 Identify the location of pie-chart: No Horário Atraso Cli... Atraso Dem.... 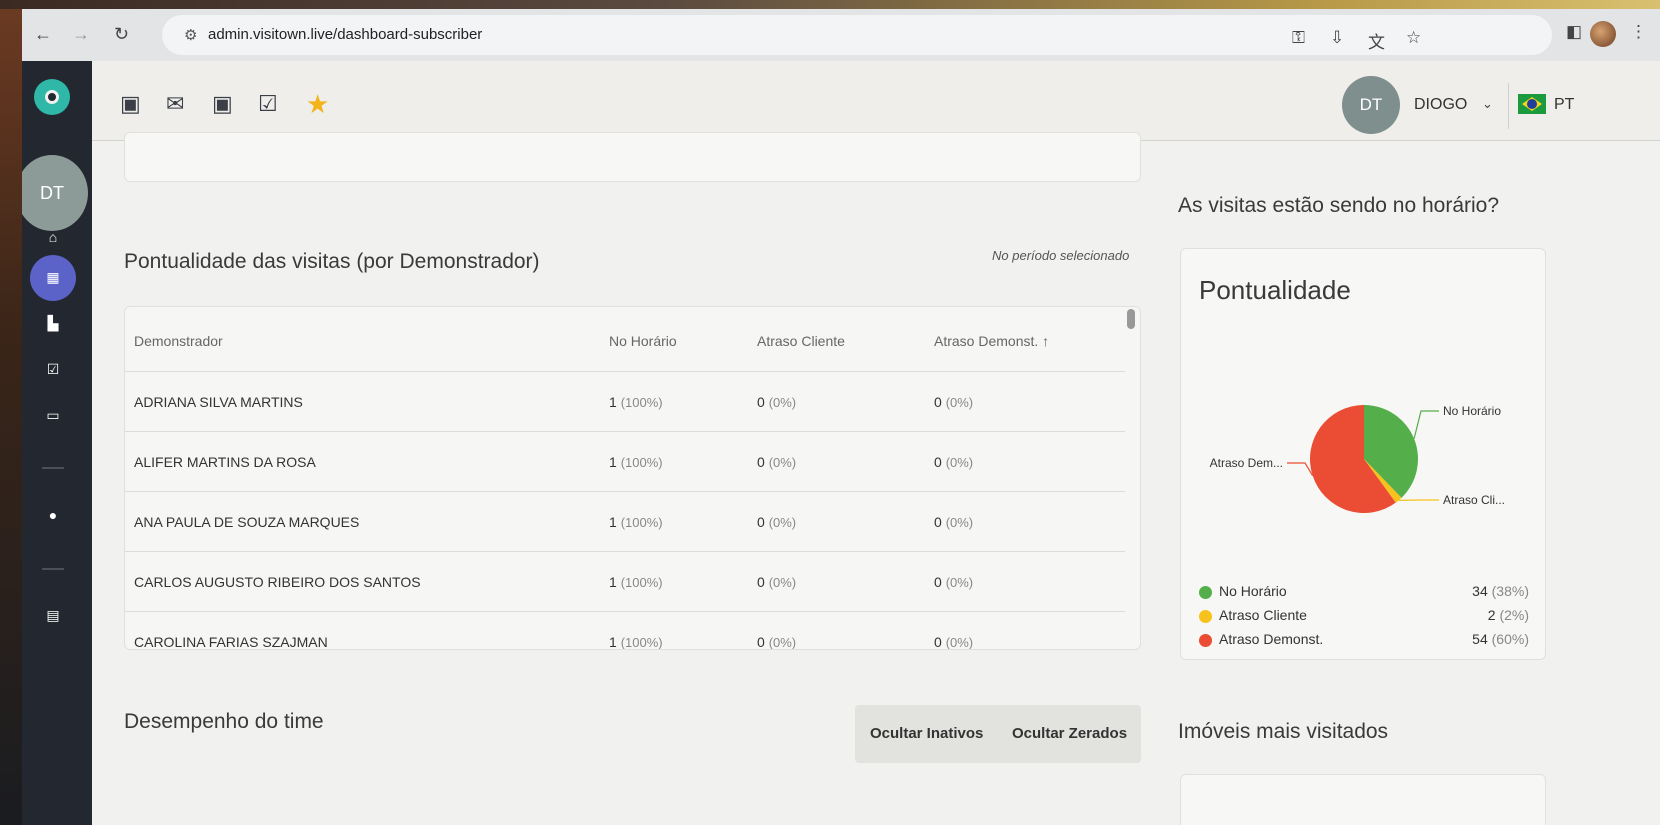
(1357, 458).